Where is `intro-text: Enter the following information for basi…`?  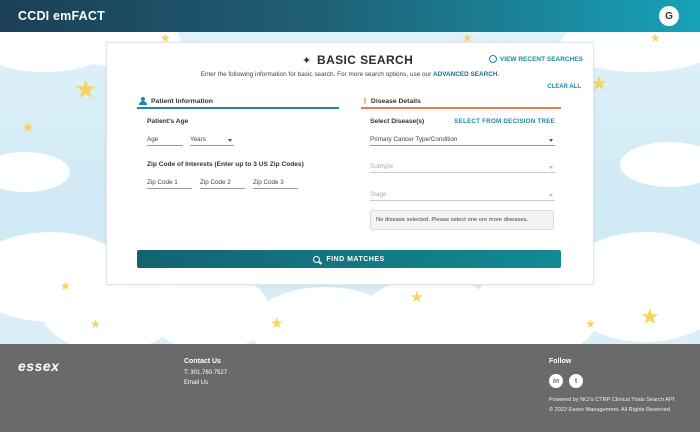
intro-text: Enter the following information for basi… is located at coordinates (350, 74).